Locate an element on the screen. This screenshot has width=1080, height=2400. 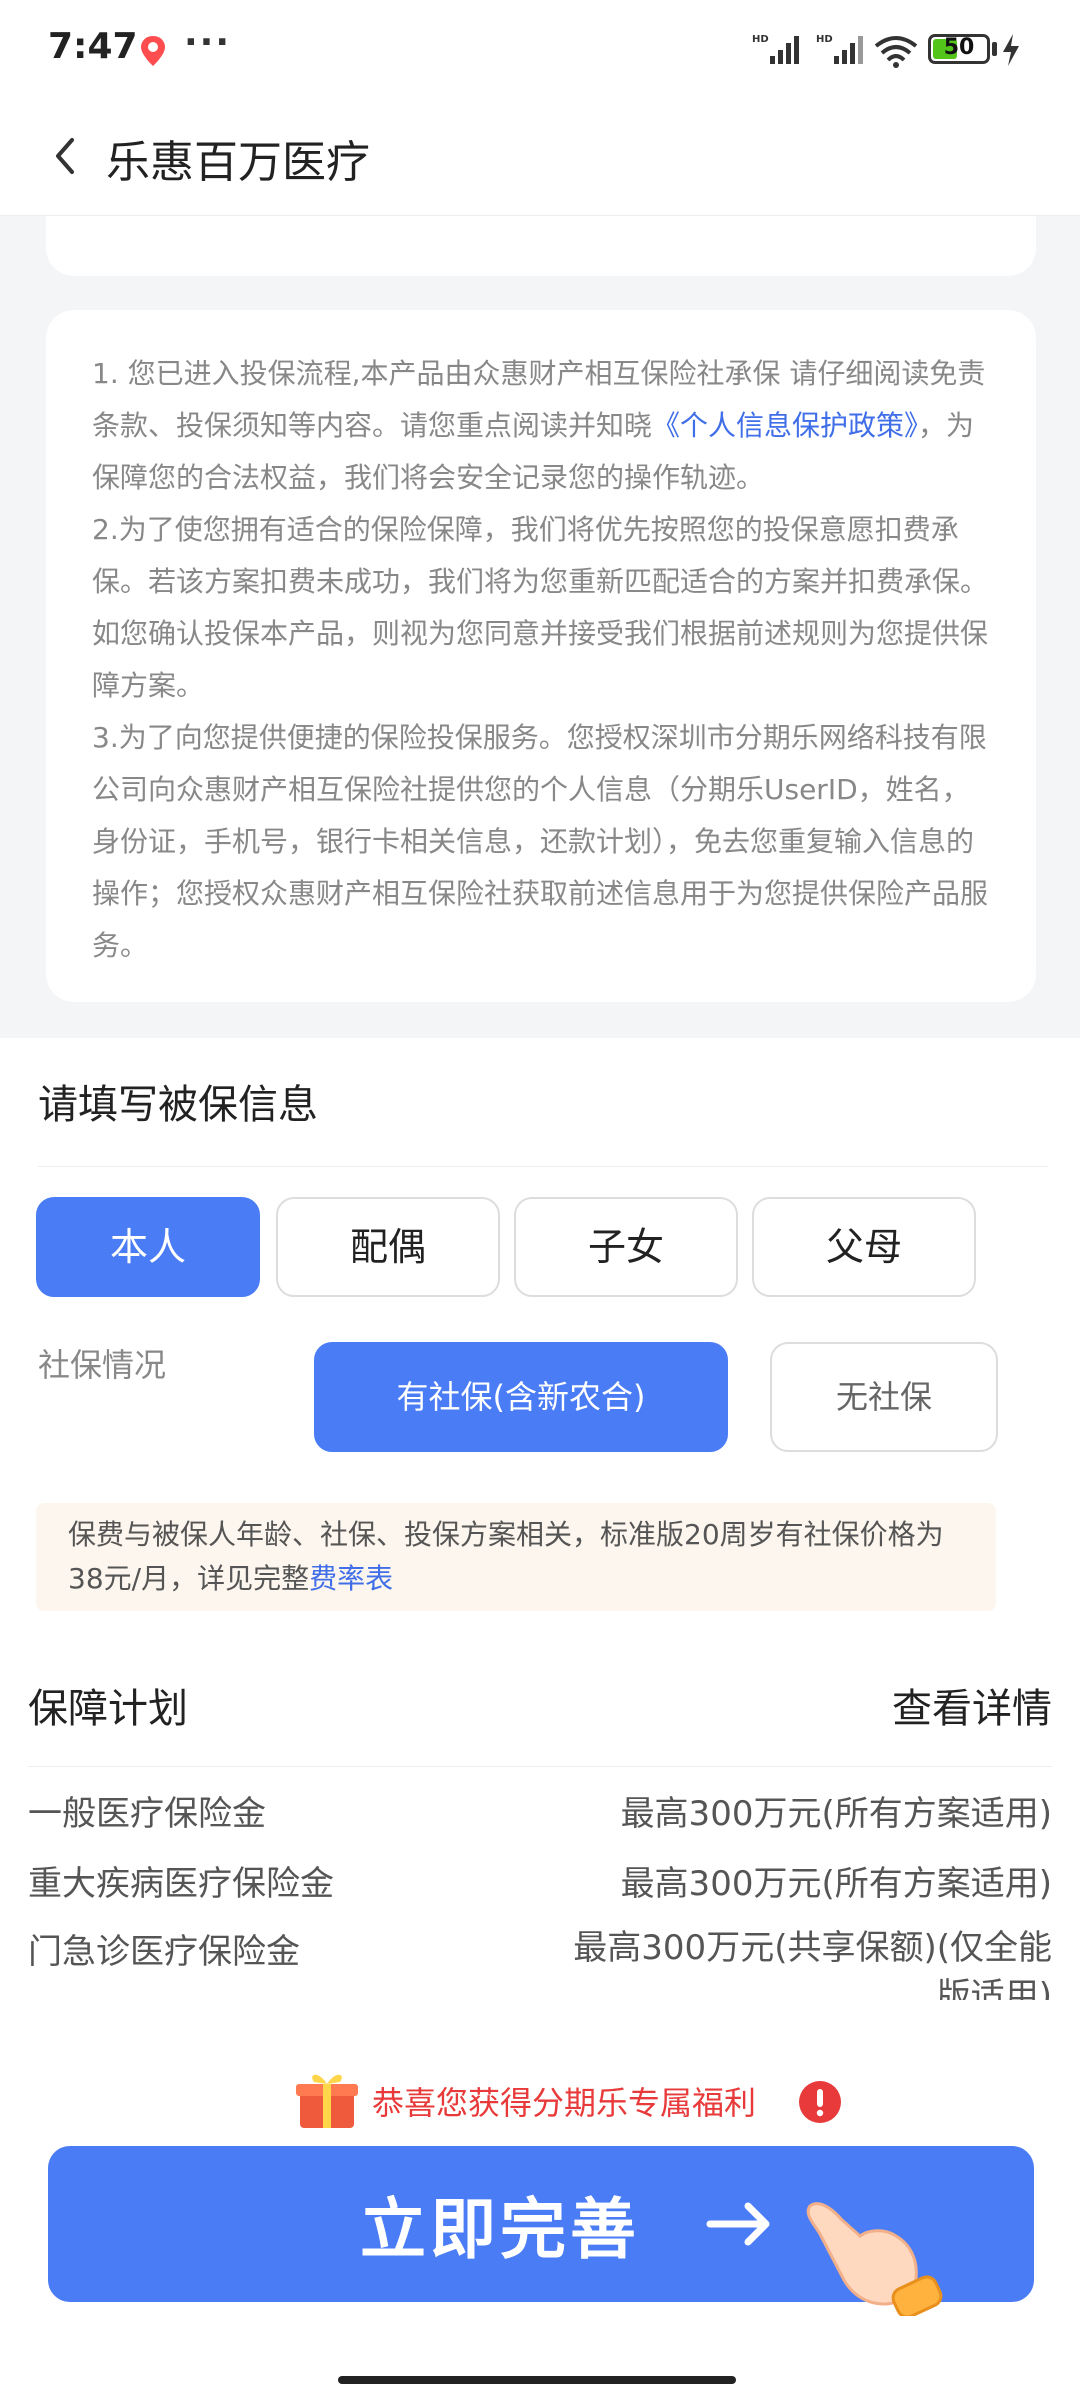
plan-item-value: 最高300万元(共享保额)(仅全能版适用) is located at coordinates (812, 1964).